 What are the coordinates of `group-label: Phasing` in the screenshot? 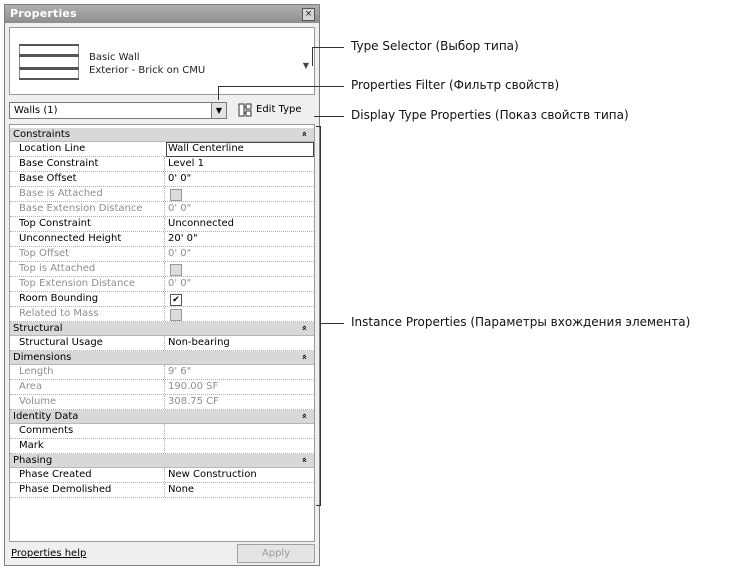 It's located at (33, 460).